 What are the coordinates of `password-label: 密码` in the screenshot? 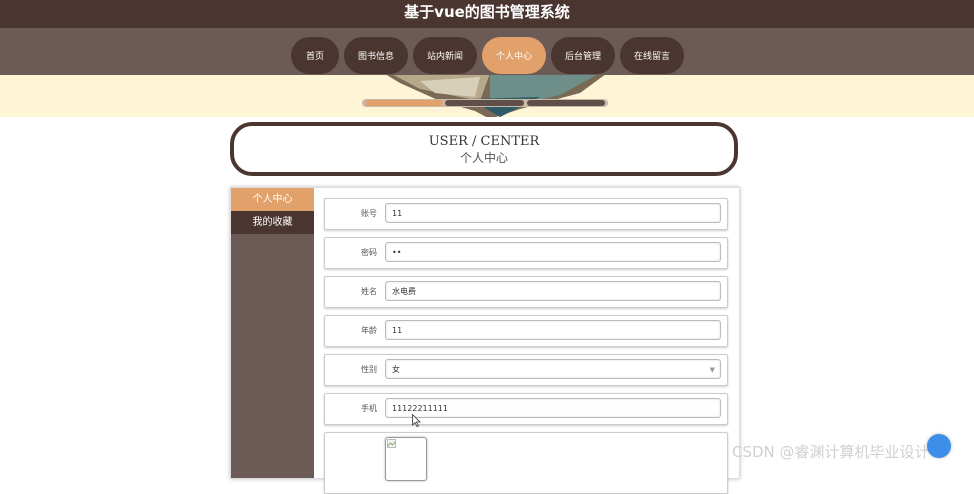 It's located at (369, 252).